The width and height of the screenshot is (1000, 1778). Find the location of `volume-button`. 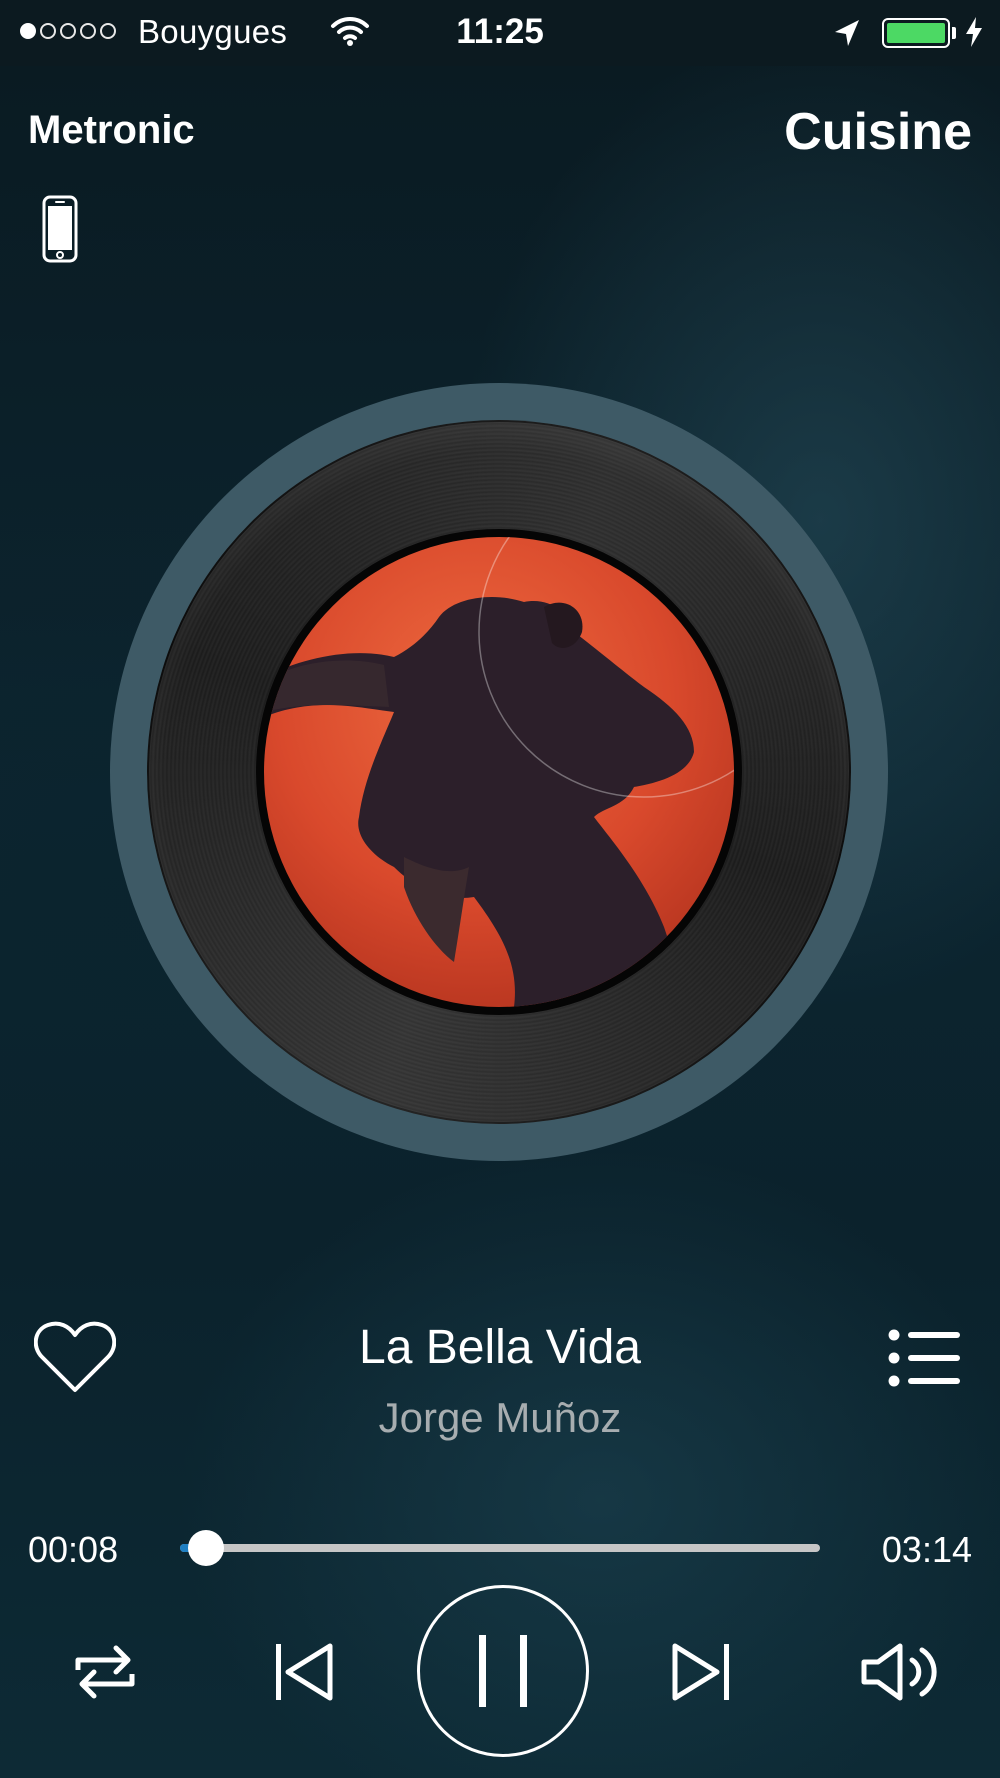

volume-button is located at coordinates (902, 1672).